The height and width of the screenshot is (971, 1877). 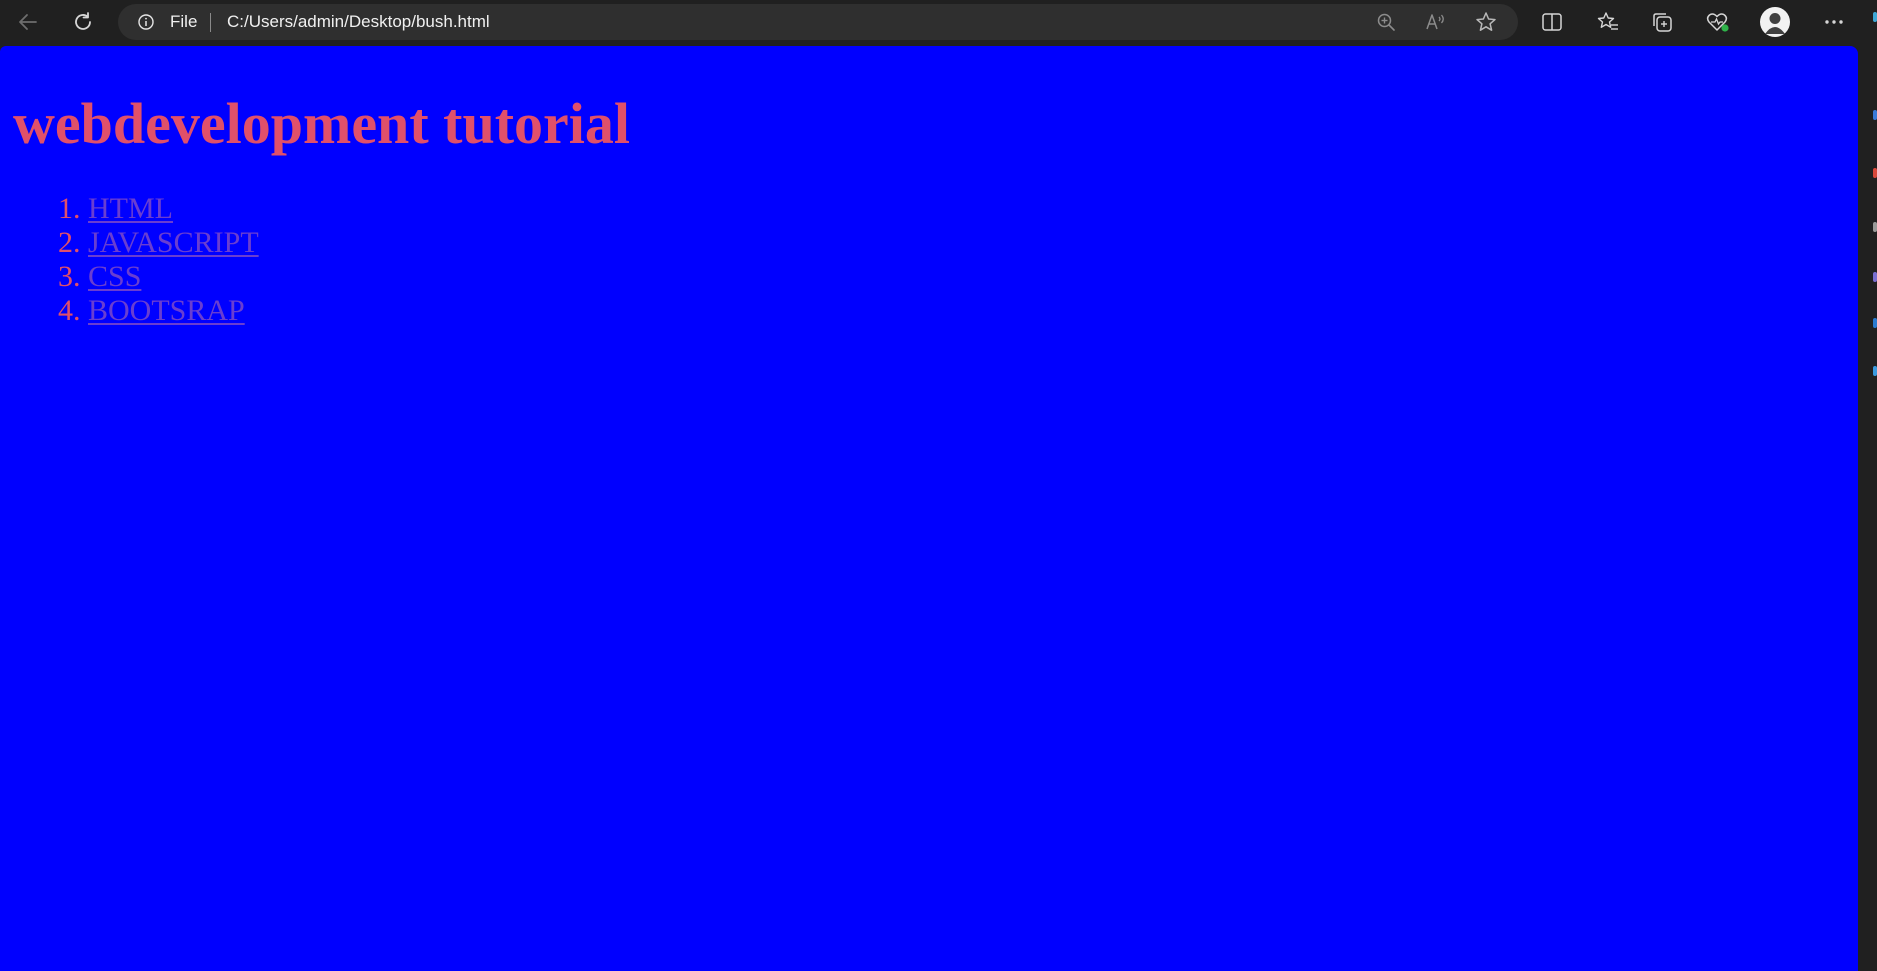 What do you see at coordinates (1875, 371) in the screenshot?
I see `sidebar-outlook-icon` at bounding box center [1875, 371].